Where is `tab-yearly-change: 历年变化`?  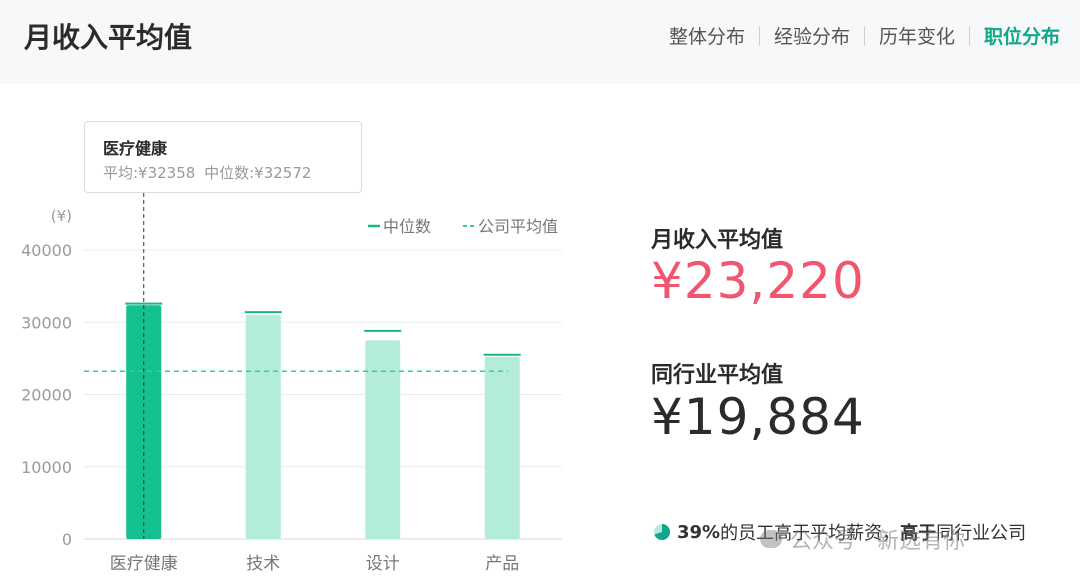
tab-yearly-change: 历年变化 is located at coordinates (917, 35).